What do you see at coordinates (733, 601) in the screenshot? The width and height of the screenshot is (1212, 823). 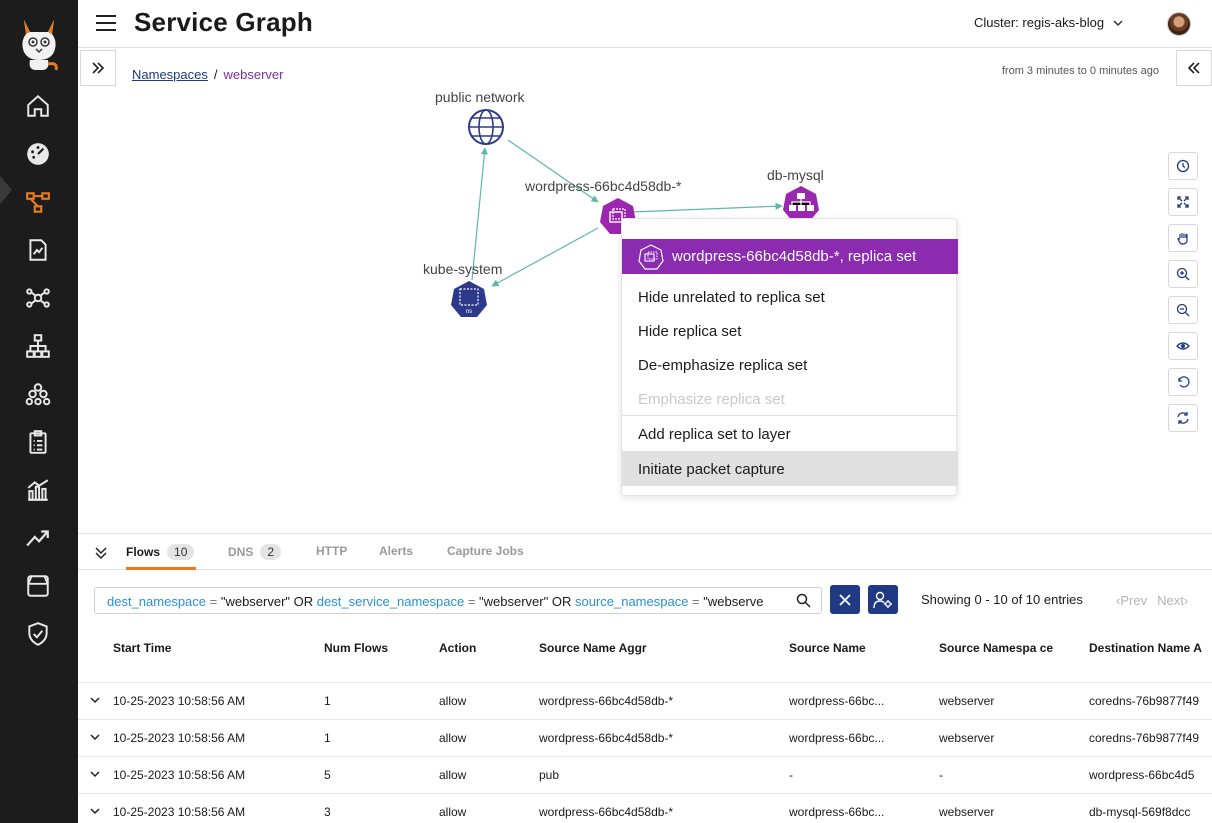 I see `filter-value: "webserve` at bounding box center [733, 601].